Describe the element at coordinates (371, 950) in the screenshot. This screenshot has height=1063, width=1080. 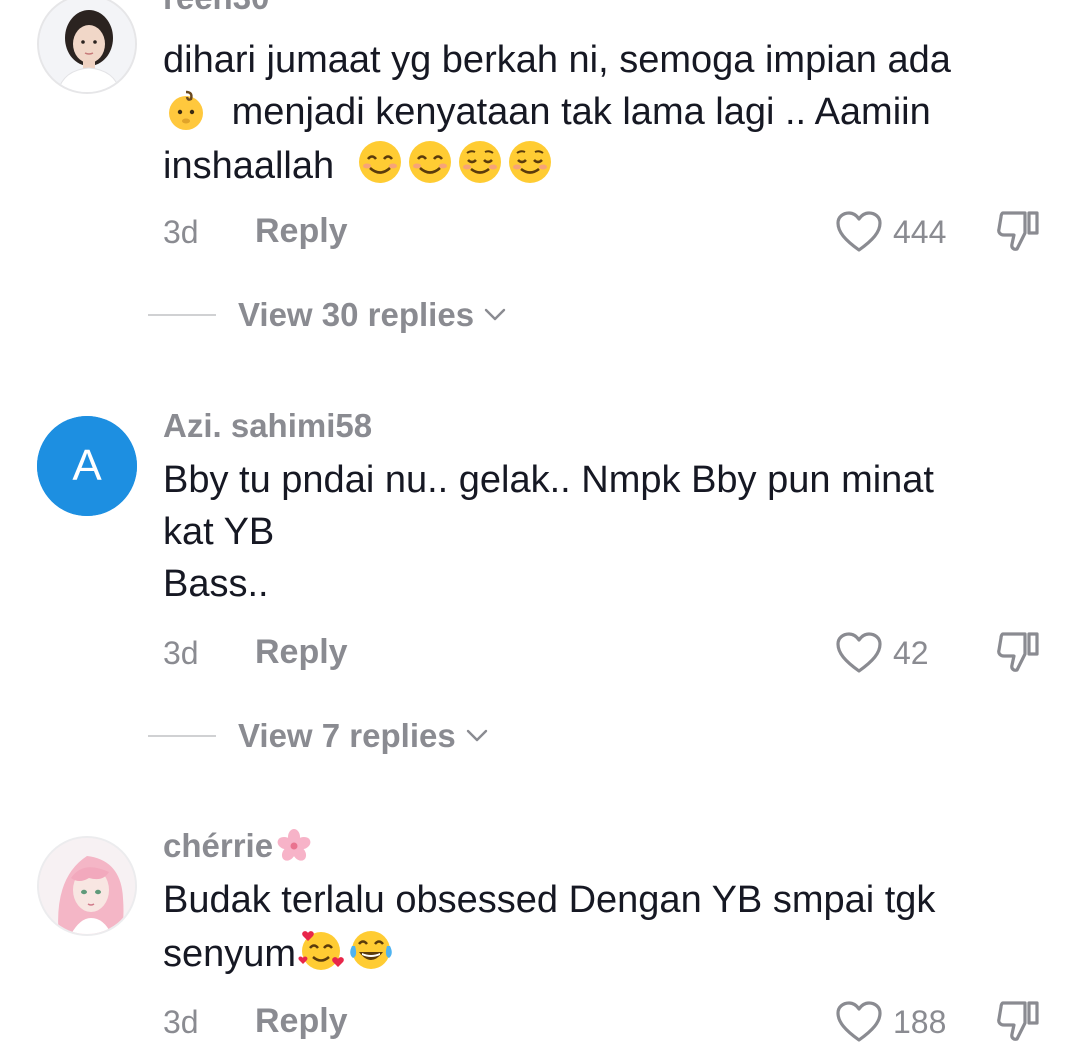
I see `tears-of-joy-emoji` at that location.